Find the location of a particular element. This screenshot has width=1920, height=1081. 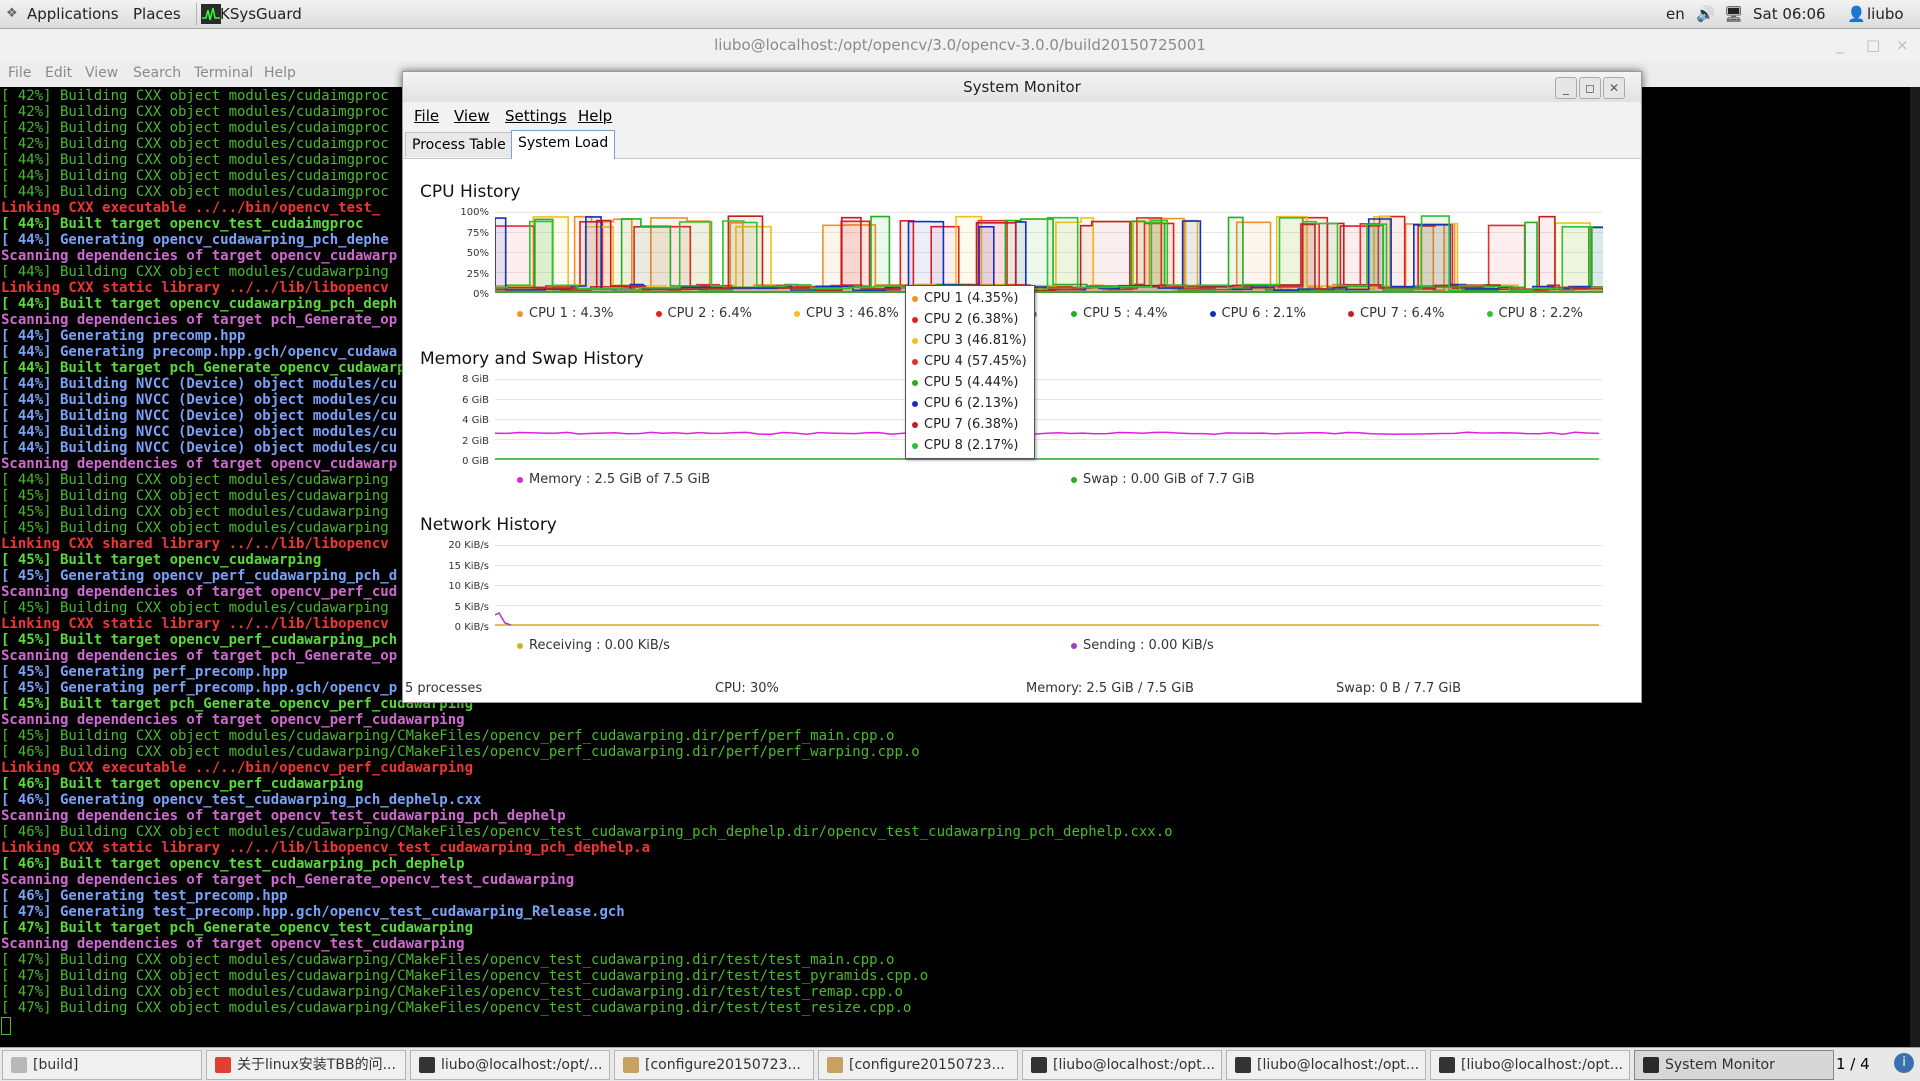

terminal-menu-help: Help is located at coordinates (280, 73).